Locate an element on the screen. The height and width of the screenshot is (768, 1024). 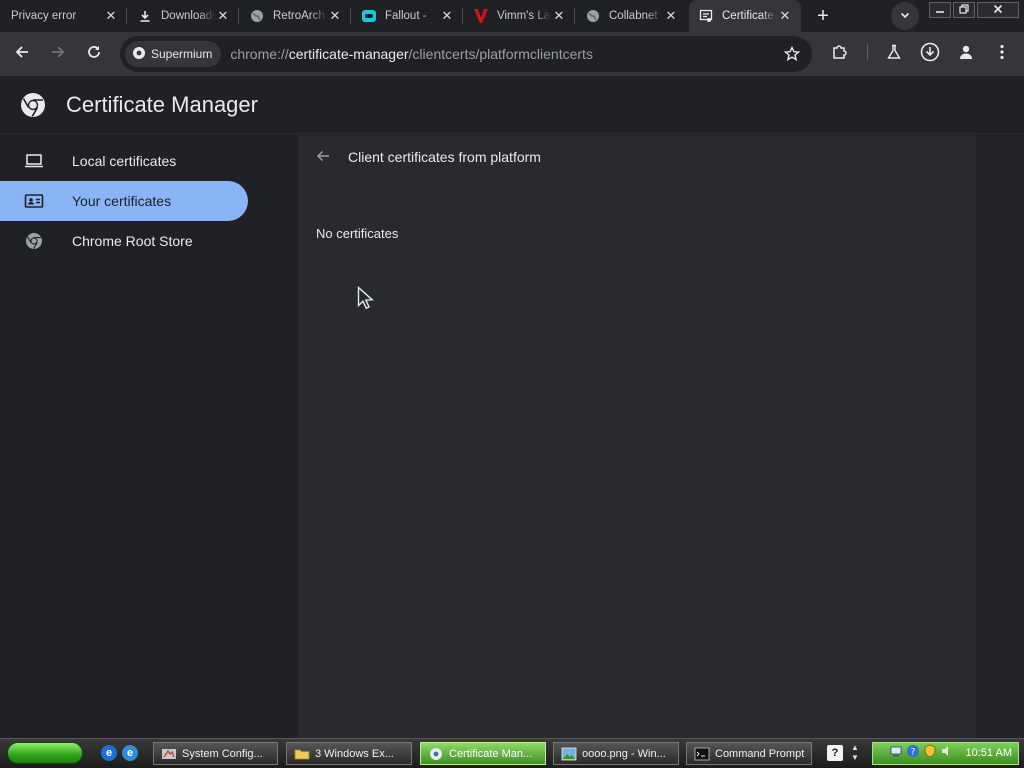
image-icon is located at coordinates (569, 754).